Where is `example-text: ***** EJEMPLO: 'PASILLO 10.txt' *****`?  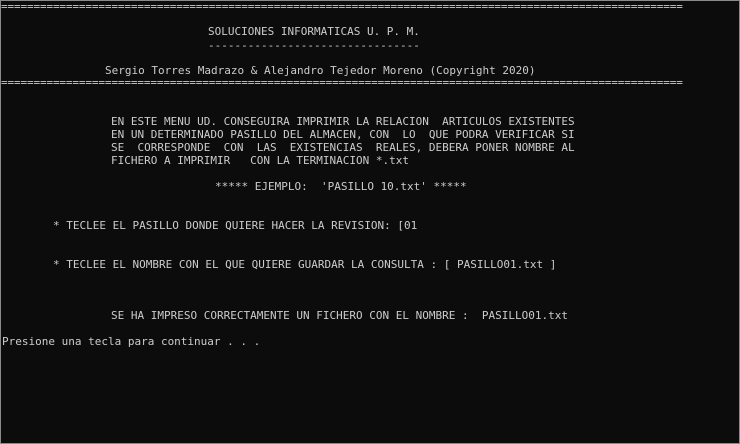
example-text: ***** EJEMPLO: 'PASILLO 10.txt' ***** is located at coordinates (341, 186).